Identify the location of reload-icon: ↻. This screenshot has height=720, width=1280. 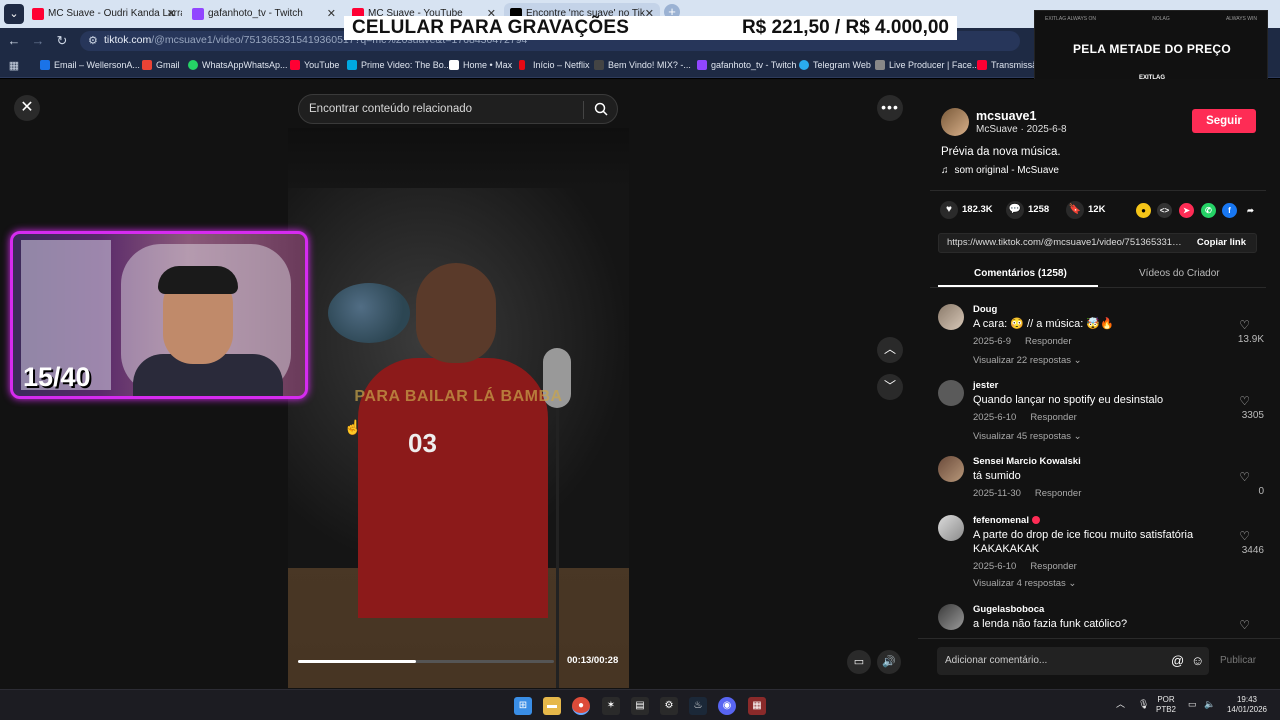
(62, 41).